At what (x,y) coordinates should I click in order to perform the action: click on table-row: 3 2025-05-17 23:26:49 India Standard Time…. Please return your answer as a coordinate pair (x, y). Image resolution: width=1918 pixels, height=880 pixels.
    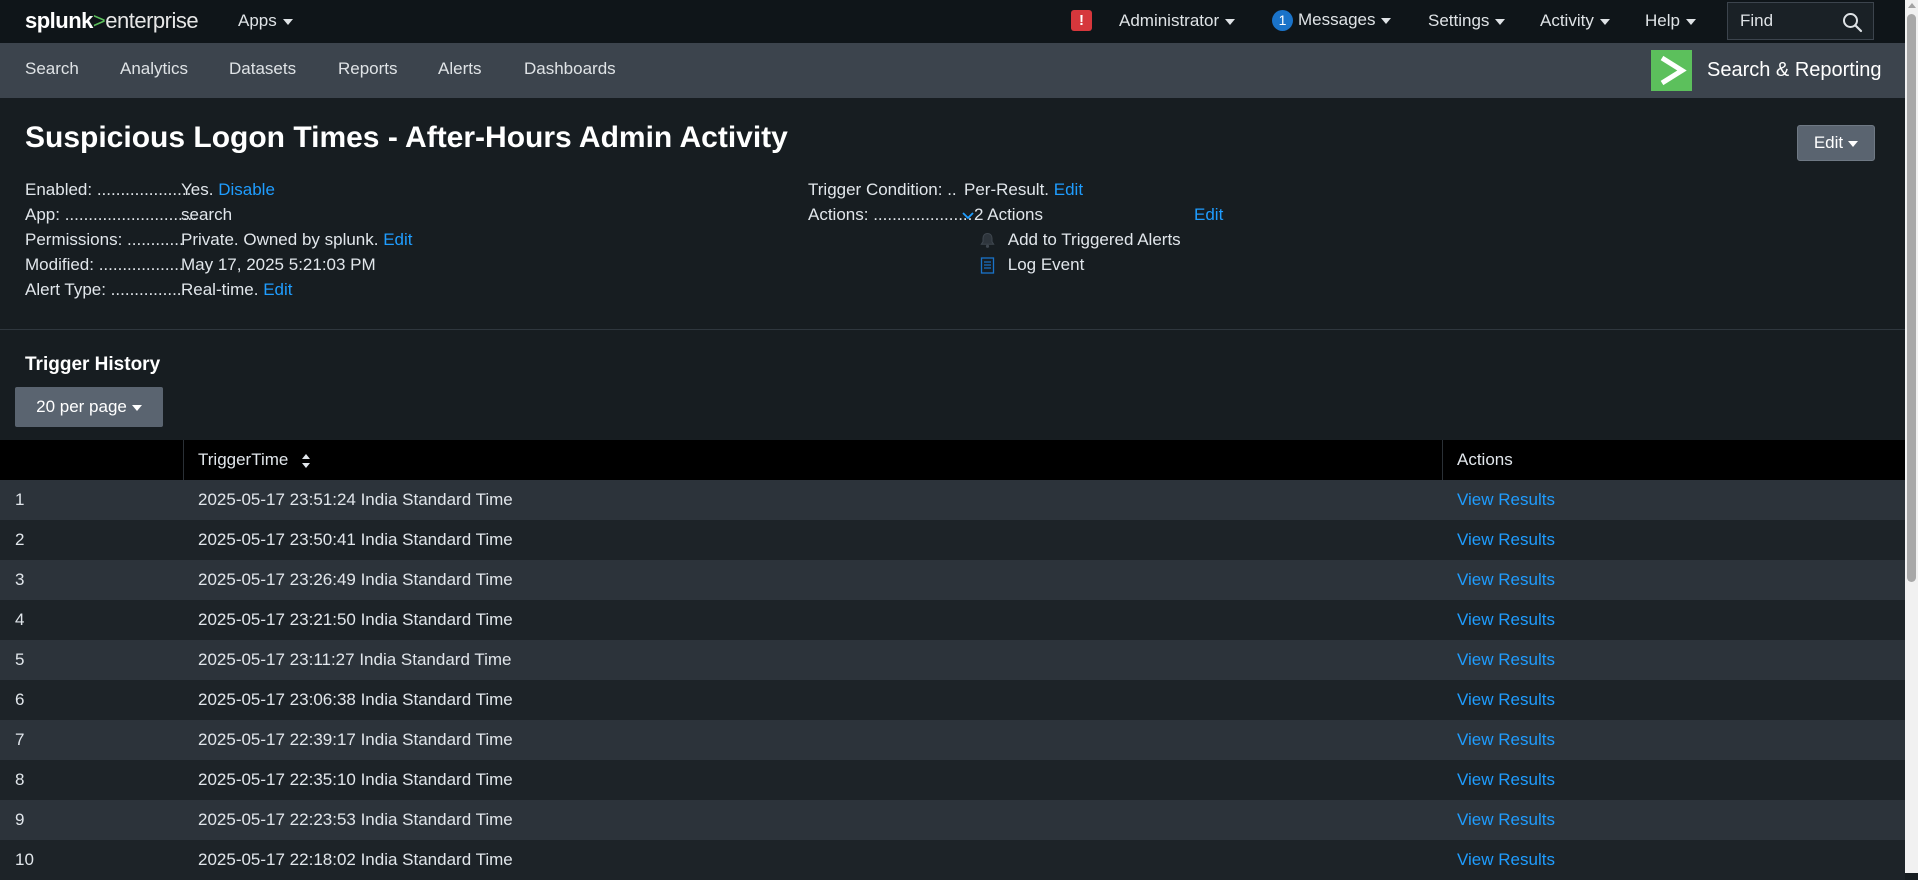
    Looking at the image, I should click on (952, 580).